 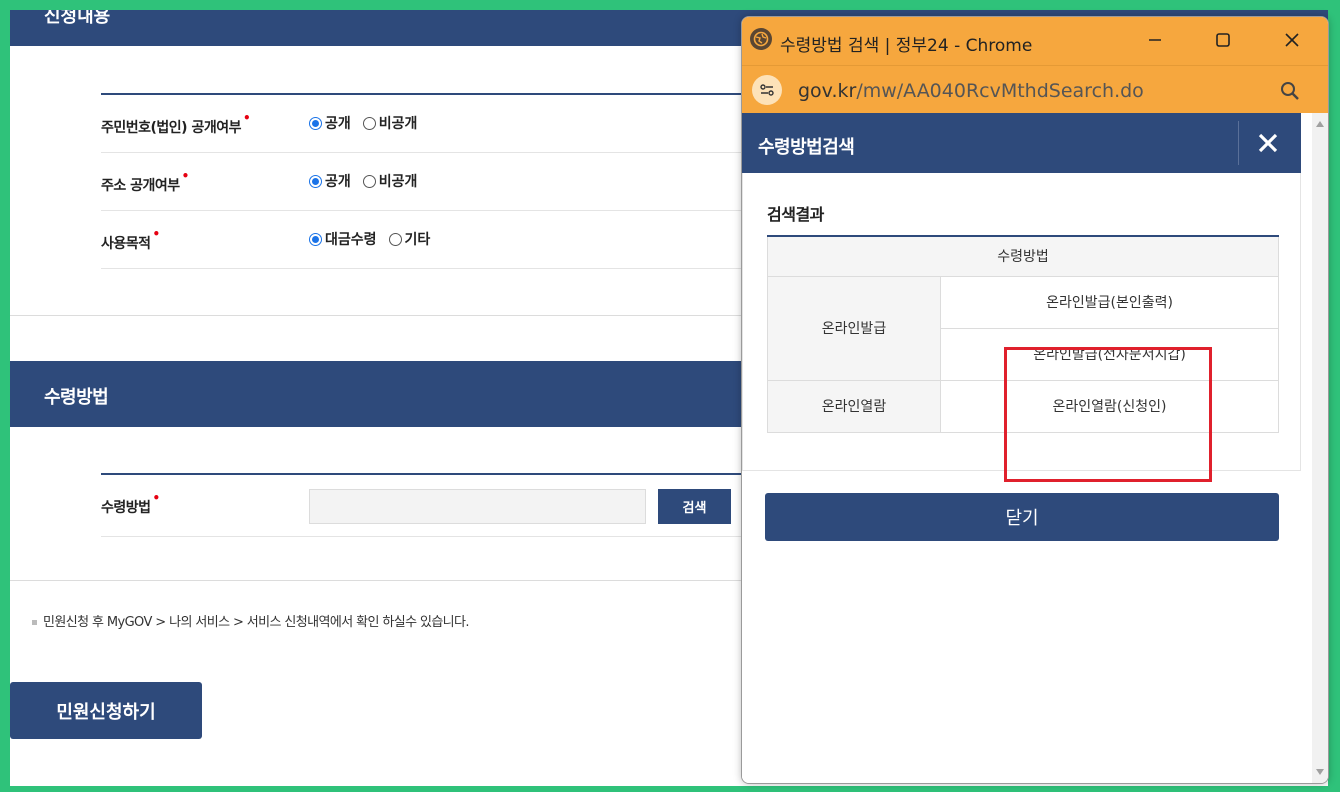 I want to click on site-settings-icon, so click(x=767, y=90).